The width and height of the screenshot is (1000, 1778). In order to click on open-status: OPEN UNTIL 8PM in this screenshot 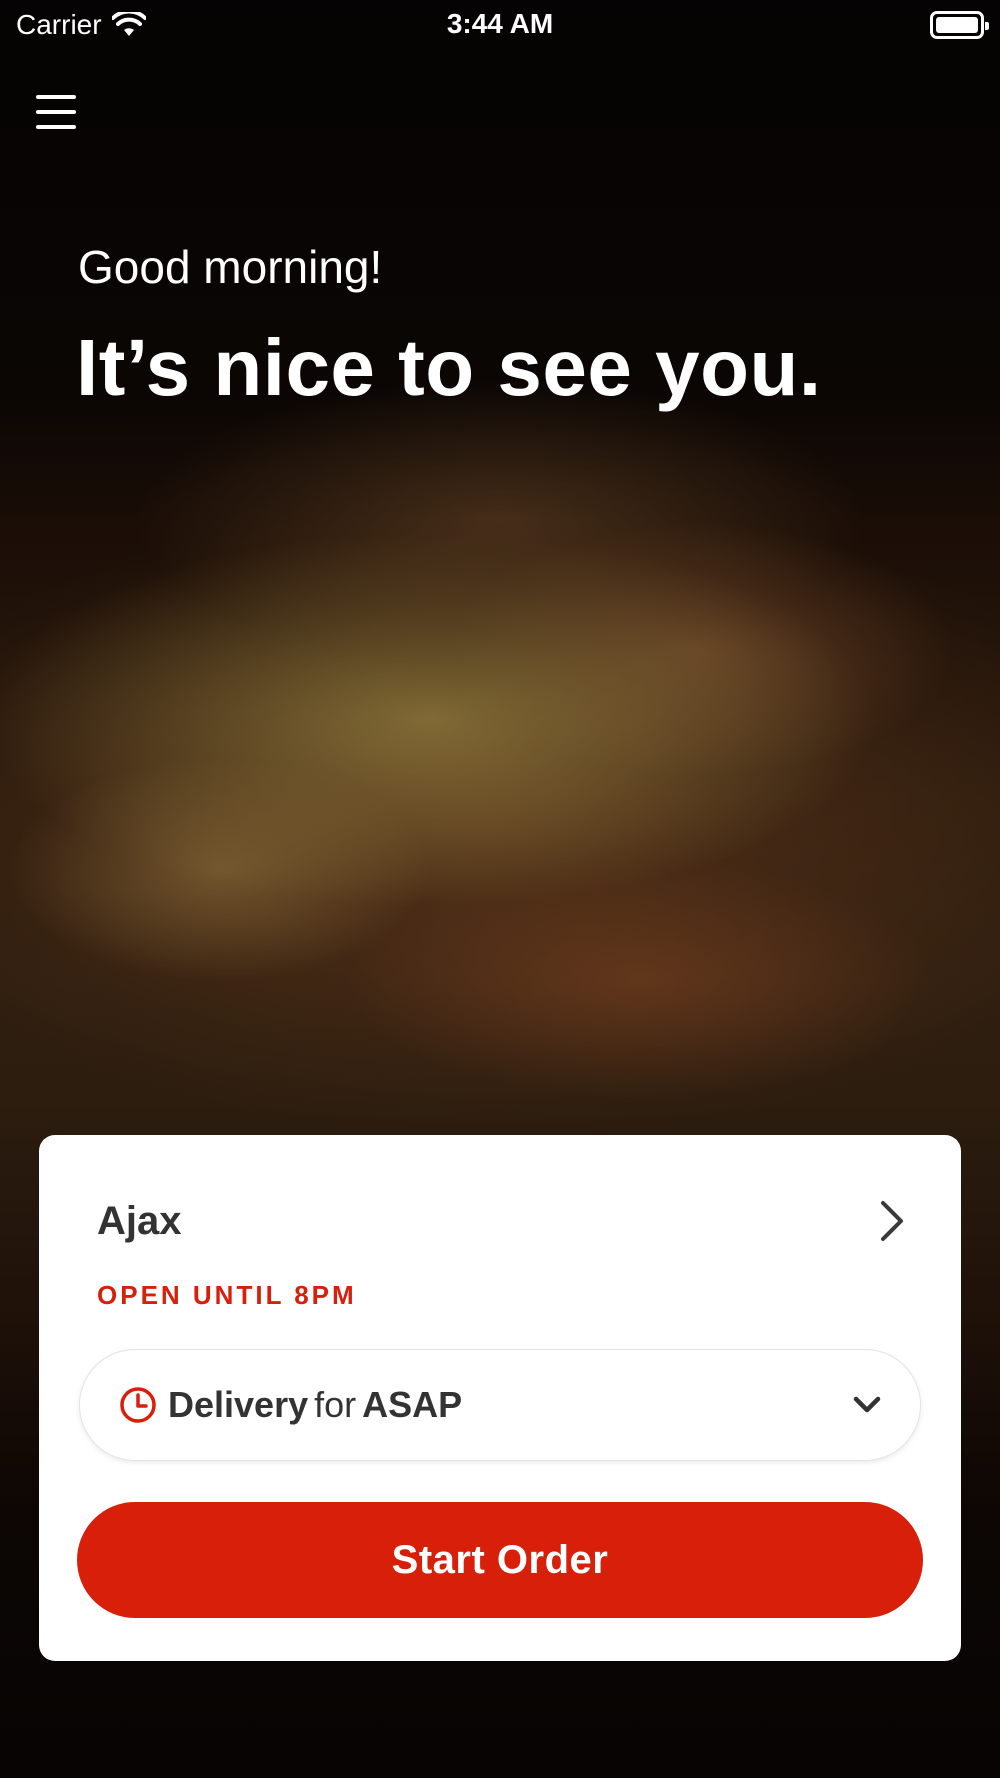, I will do `click(227, 1295)`.